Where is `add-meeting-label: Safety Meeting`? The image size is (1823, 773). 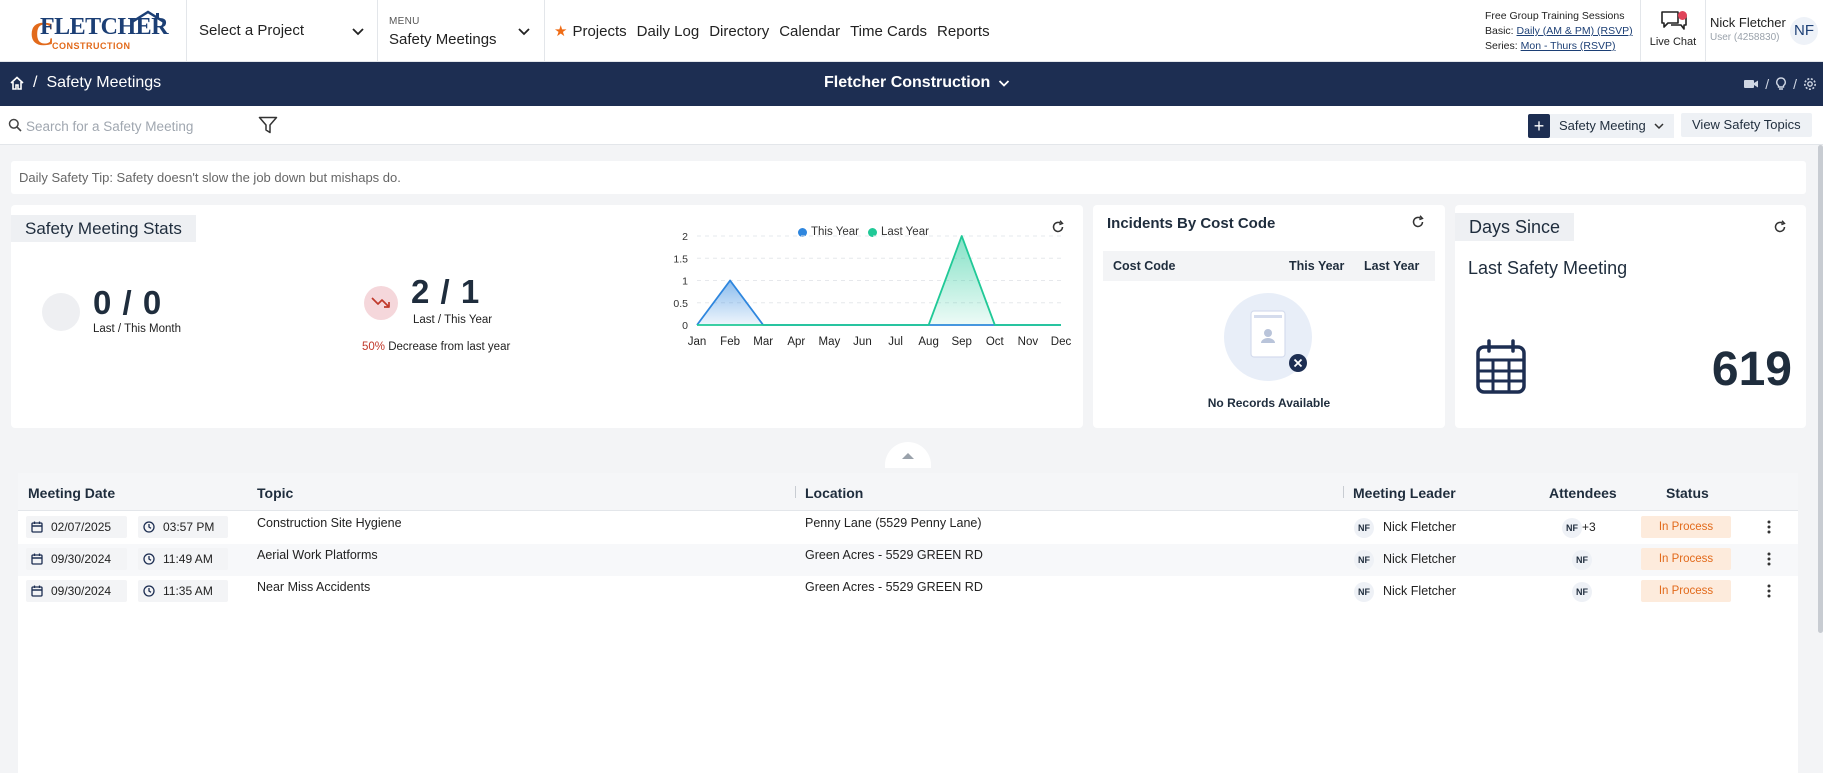 add-meeting-label: Safety Meeting is located at coordinates (1602, 125).